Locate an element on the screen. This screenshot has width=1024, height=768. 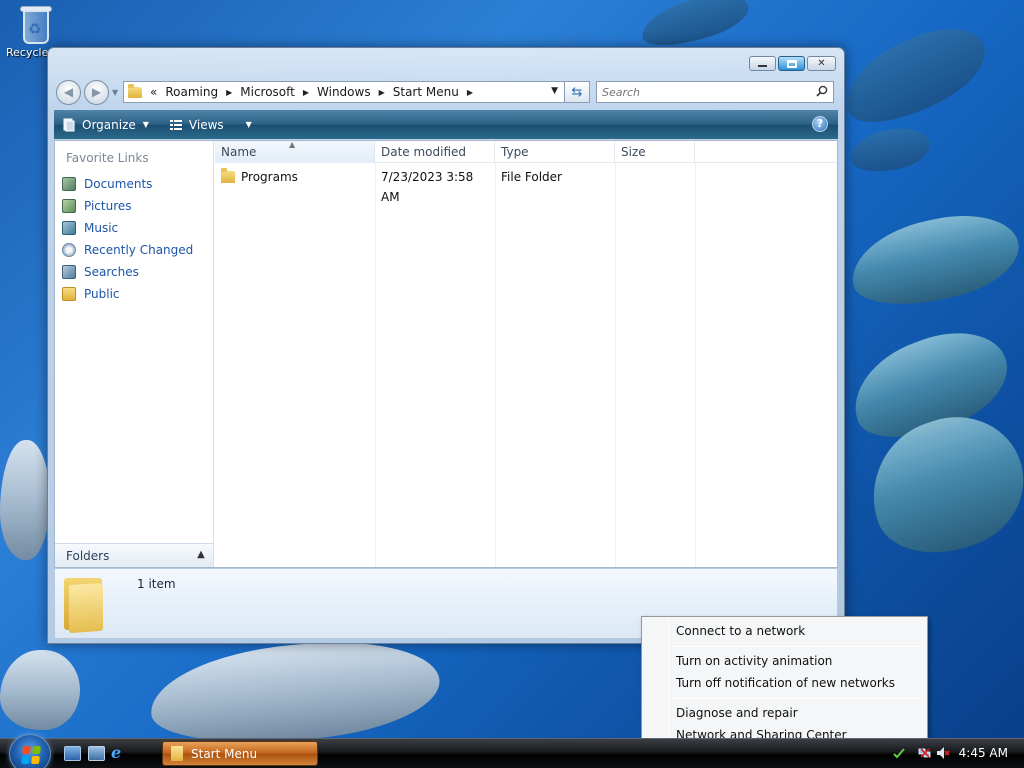
close-button: ✕ is located at coordinates (821, 63).